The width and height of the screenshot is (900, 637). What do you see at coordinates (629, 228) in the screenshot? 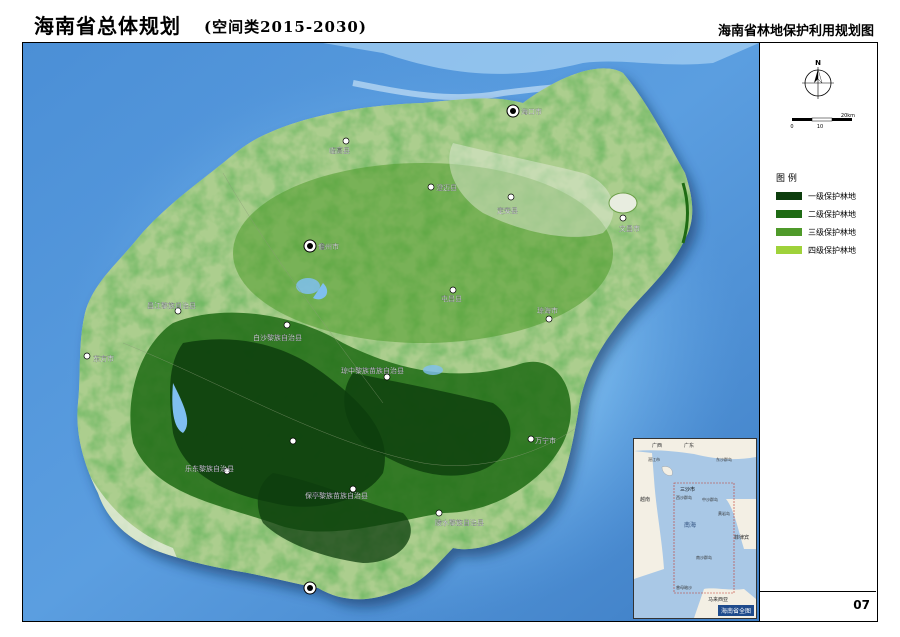
I see `city-label: 文昌市` at bounding box center [629, 228].